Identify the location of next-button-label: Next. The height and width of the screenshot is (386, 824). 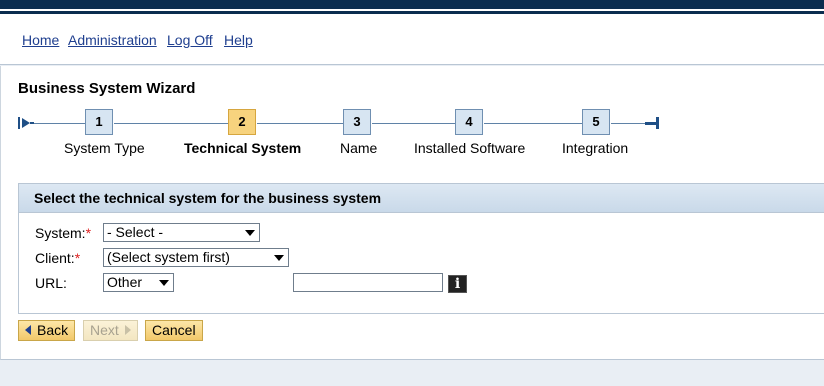
(104, 330).